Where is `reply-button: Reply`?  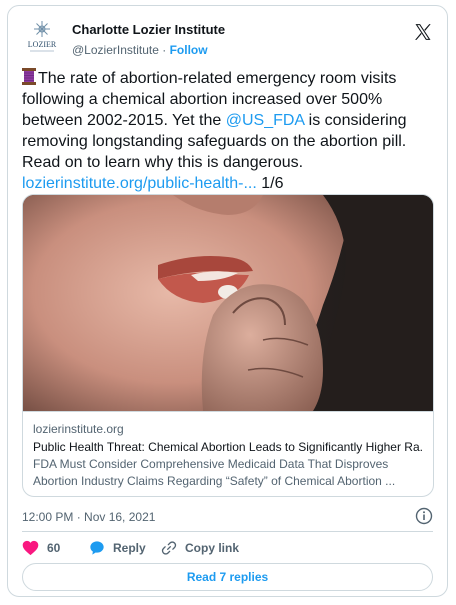 reply-button: Reply is located at coordinates (117, 548).